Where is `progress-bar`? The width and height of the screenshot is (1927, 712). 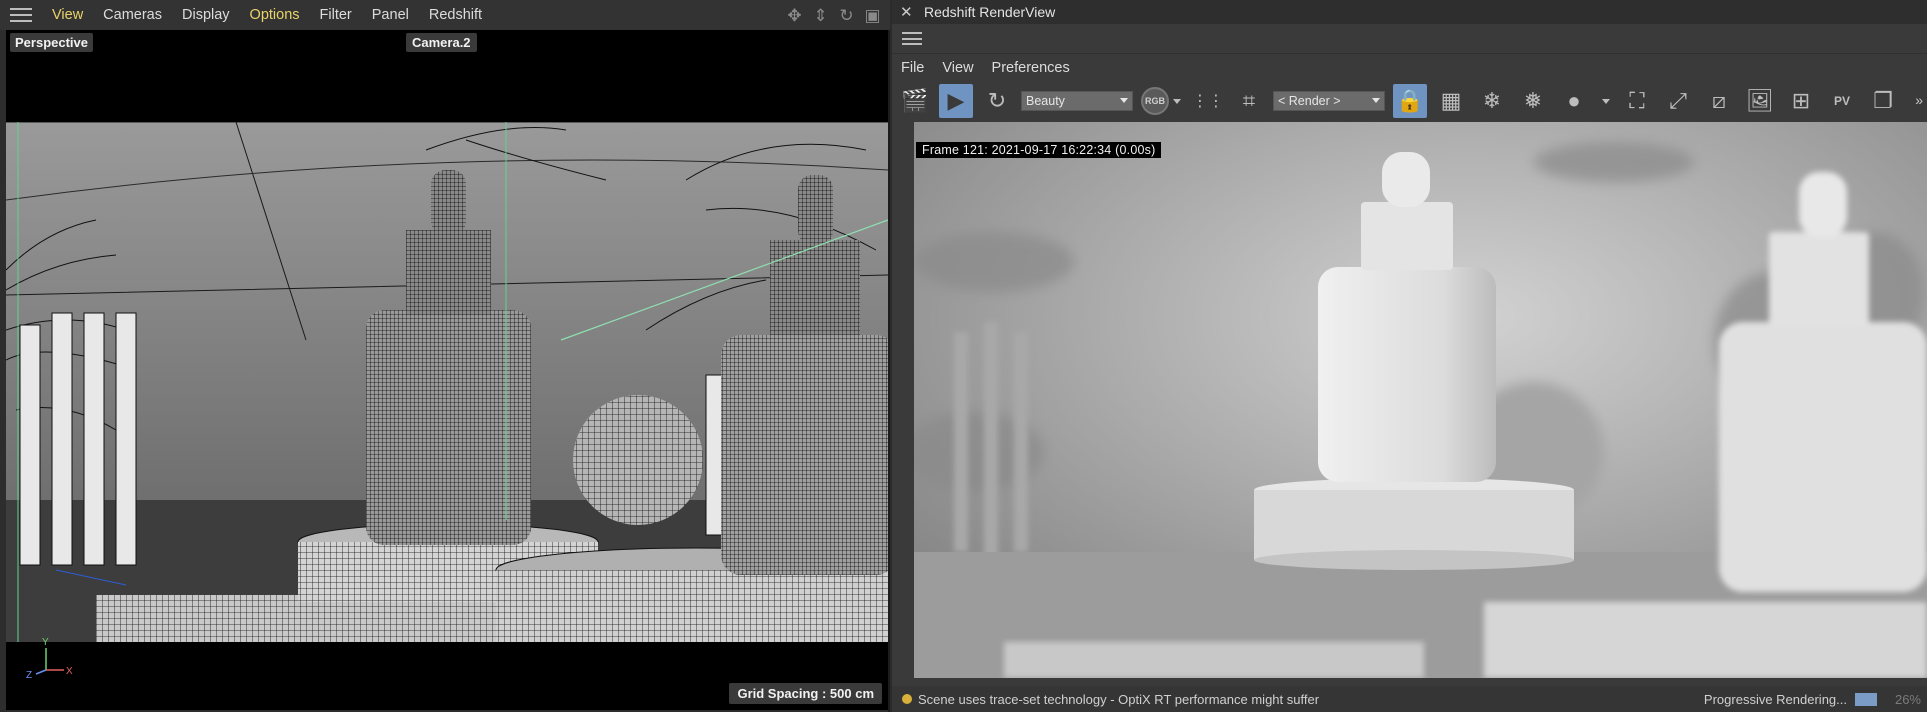
progress-bar is located at coordinates (1866, 699).